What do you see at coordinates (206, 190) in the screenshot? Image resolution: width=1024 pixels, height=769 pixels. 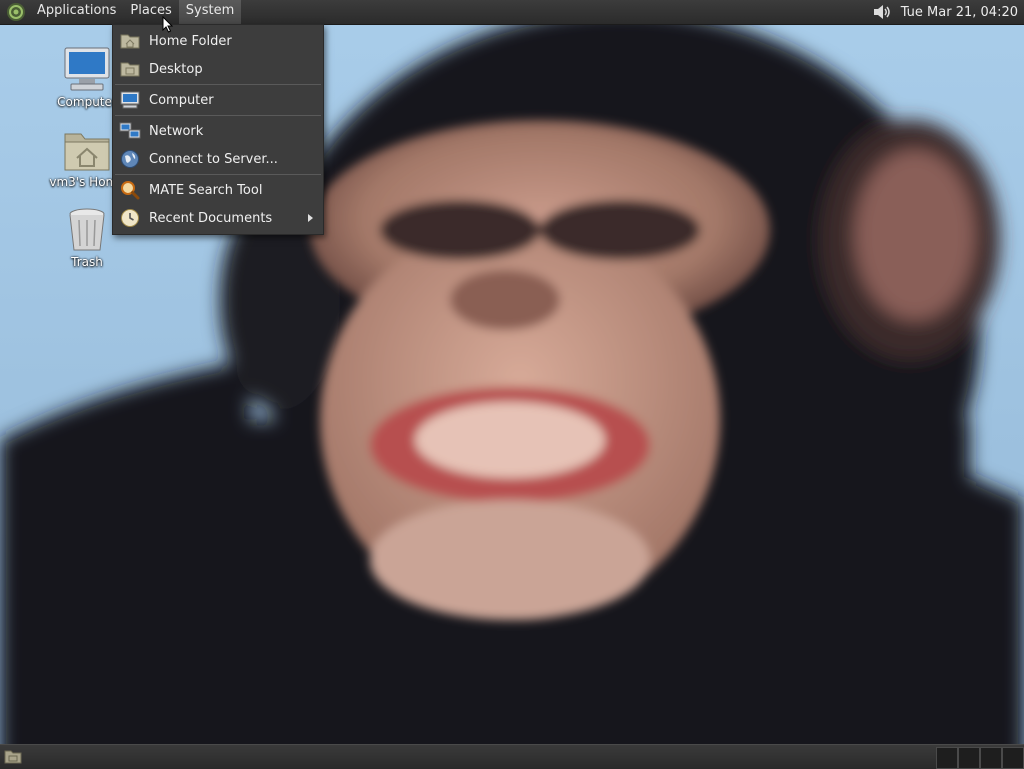 I see `menu-item-label: MATE Search Tool` at bounding box center [206, 190].